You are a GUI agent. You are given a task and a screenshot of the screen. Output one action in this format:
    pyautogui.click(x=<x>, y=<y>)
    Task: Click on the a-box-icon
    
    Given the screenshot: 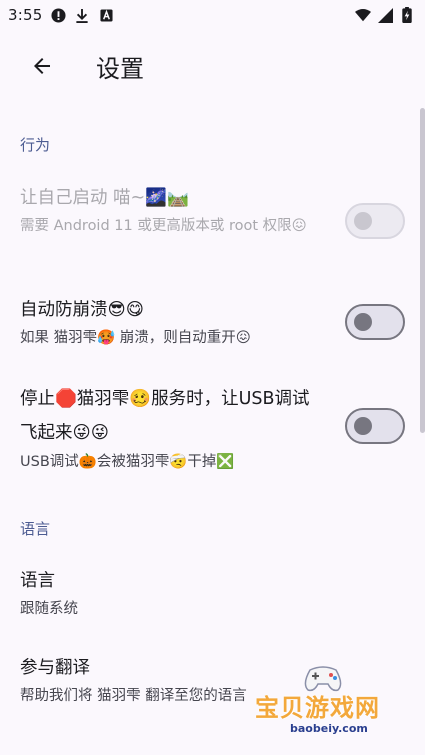 What is the action you would take?
    pyautogui.click(x=106, y=15)
    